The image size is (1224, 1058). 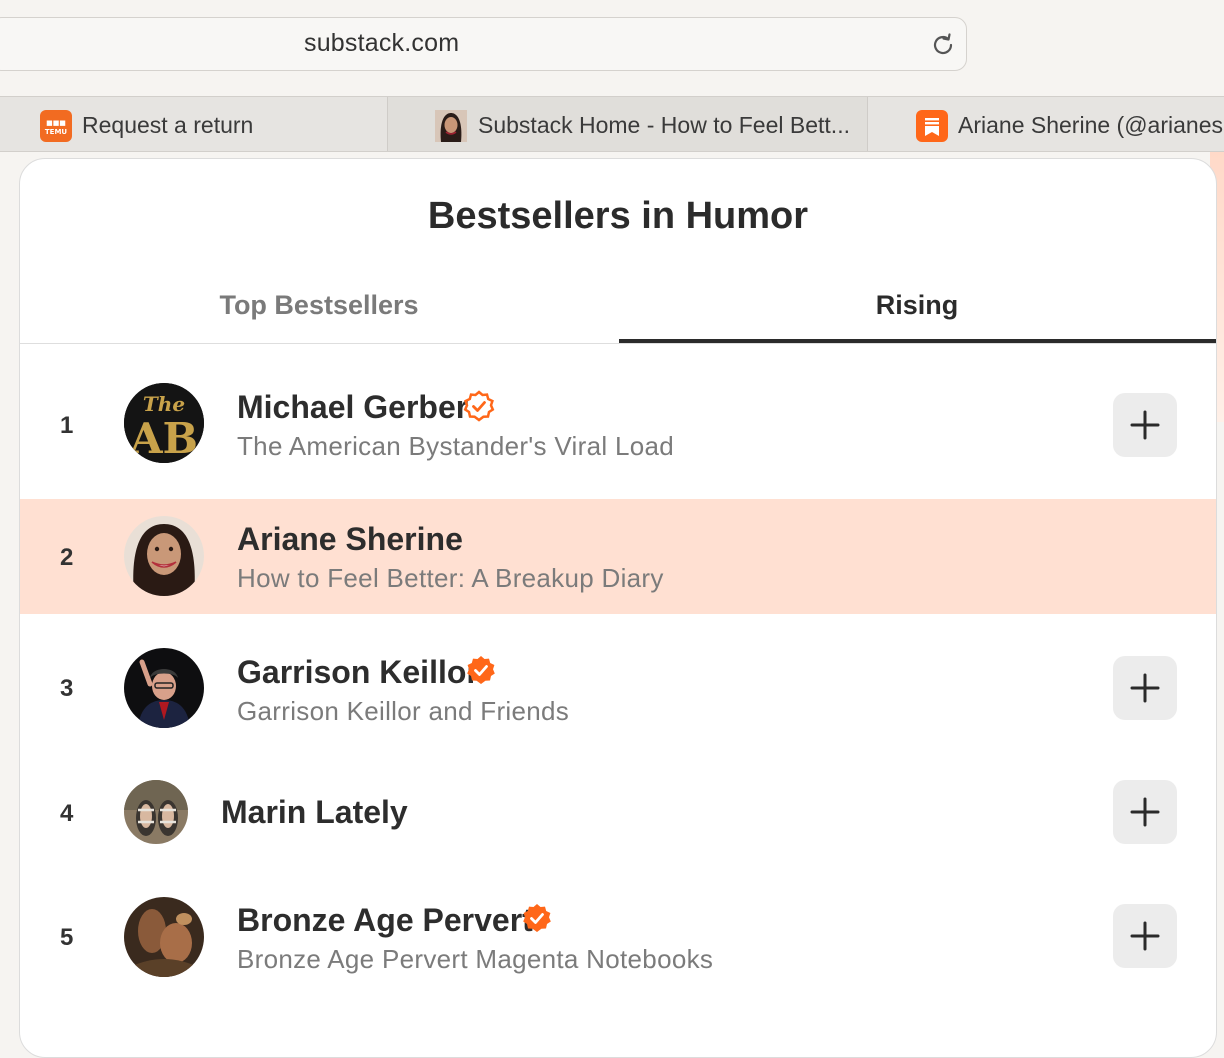 I want to click on rank-number: 3, so click(x=67, y=688).